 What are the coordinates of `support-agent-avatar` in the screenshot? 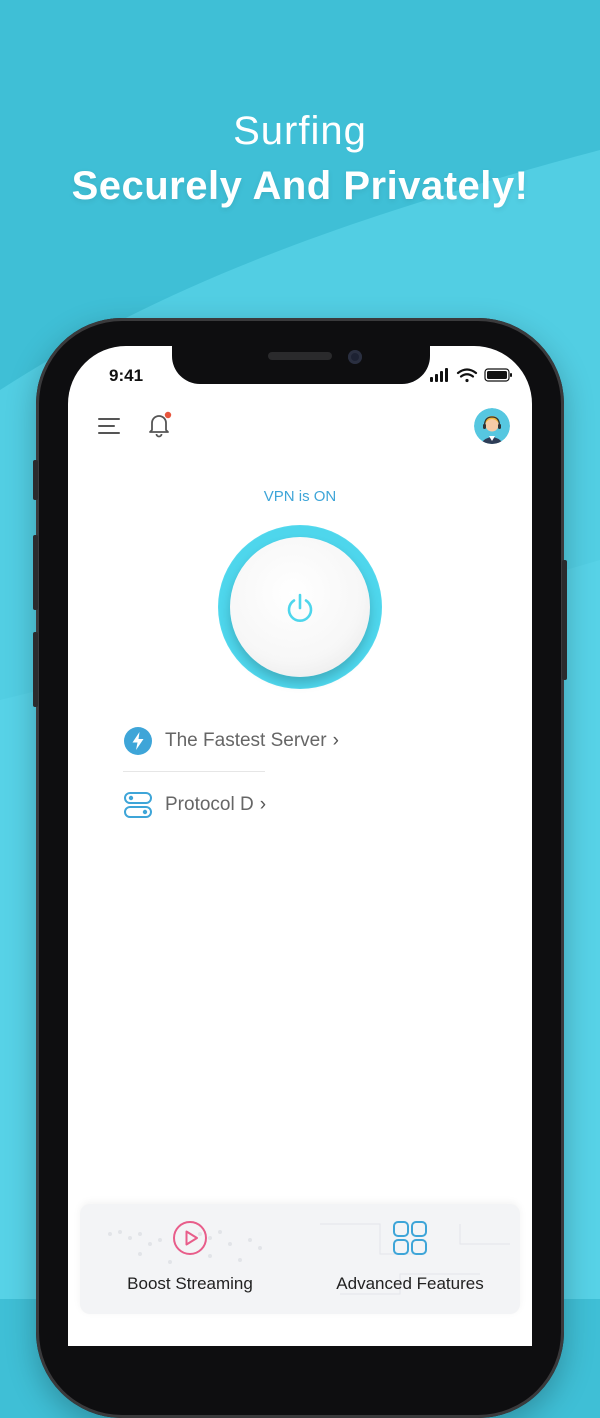 It's located at (492, 426).